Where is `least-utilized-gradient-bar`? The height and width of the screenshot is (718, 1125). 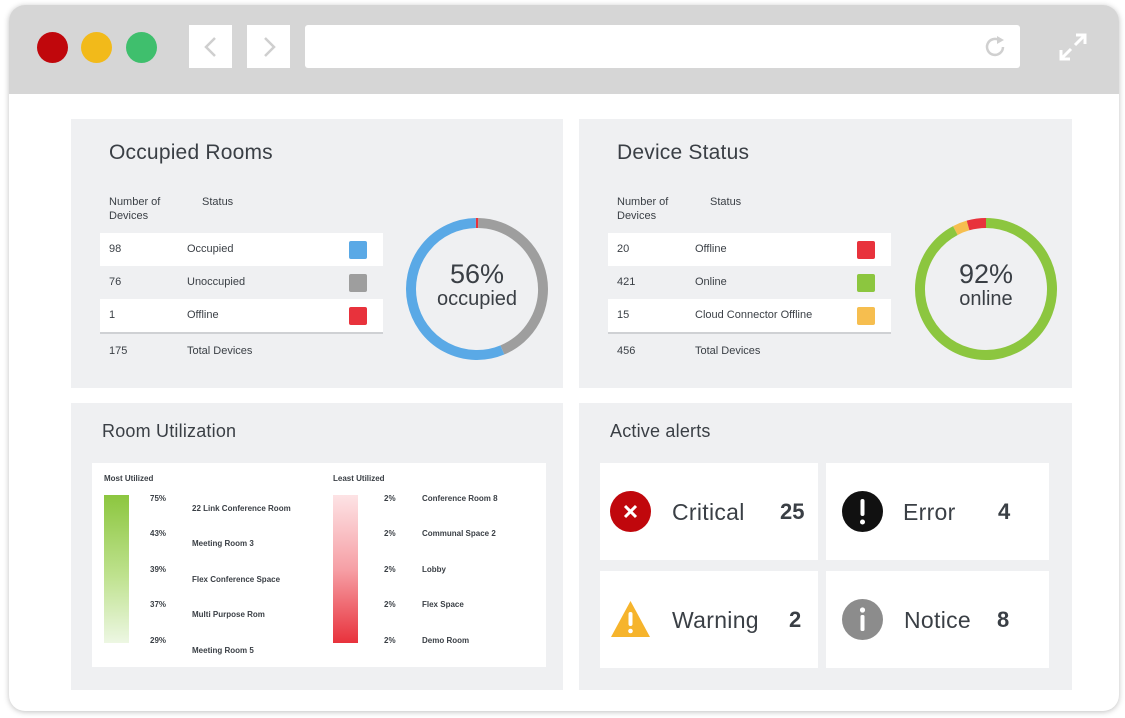 least-utilized-gradient-bar is located at coordinates (345, 569).